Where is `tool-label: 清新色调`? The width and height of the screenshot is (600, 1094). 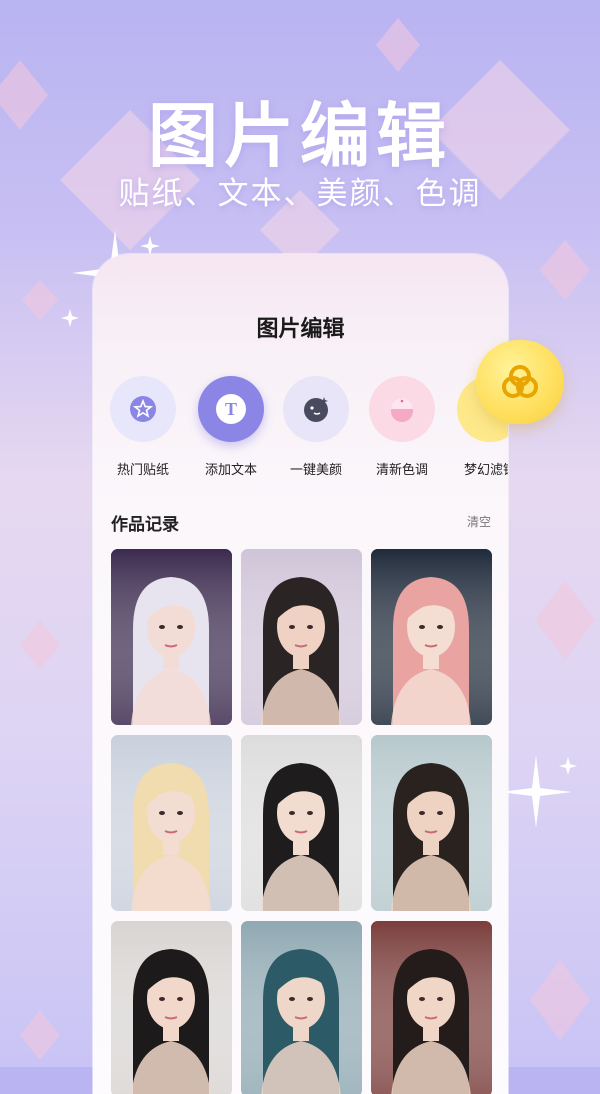
tool-label: 清新色调 is located at coordinates (401, 470).